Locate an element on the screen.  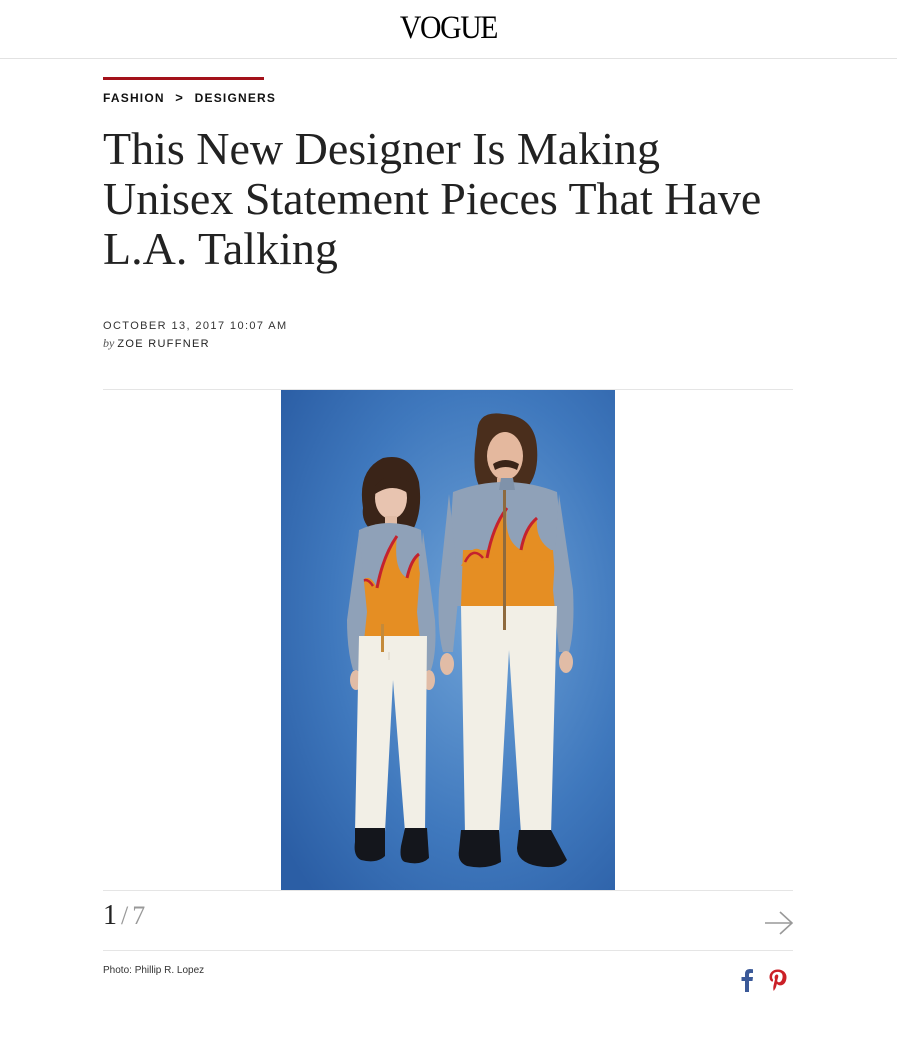
author-link: ZOE RUFFNER is located at coordinates (163, 344).